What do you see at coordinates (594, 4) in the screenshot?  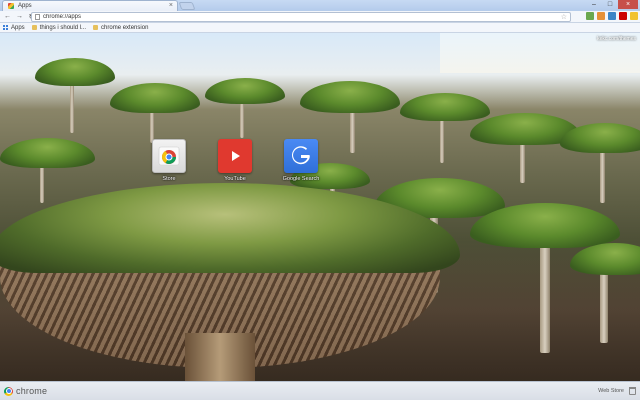 I see `minimize-button: –` at bounding box center [594, 4].